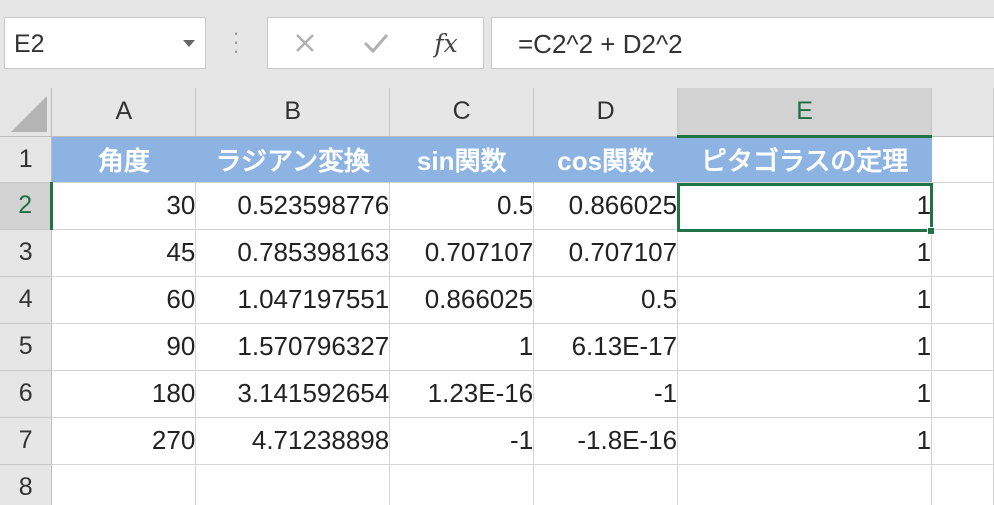 The height and width of the screenshot is (505, 994). Describe the element at coordinates (189, 43) in the screenshot. I see `chevron-down-icon` at that location.